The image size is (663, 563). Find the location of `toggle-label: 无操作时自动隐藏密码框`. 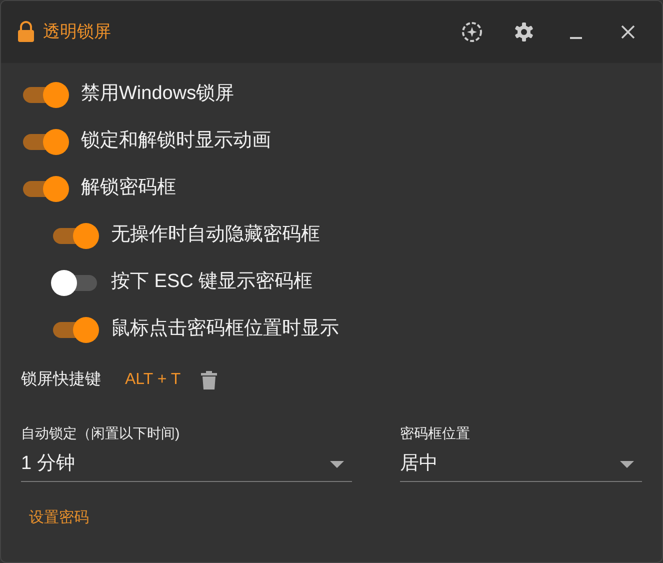

toggle-label: 无操作时自动隐藏密码框 is located at coordinates (215, 235).